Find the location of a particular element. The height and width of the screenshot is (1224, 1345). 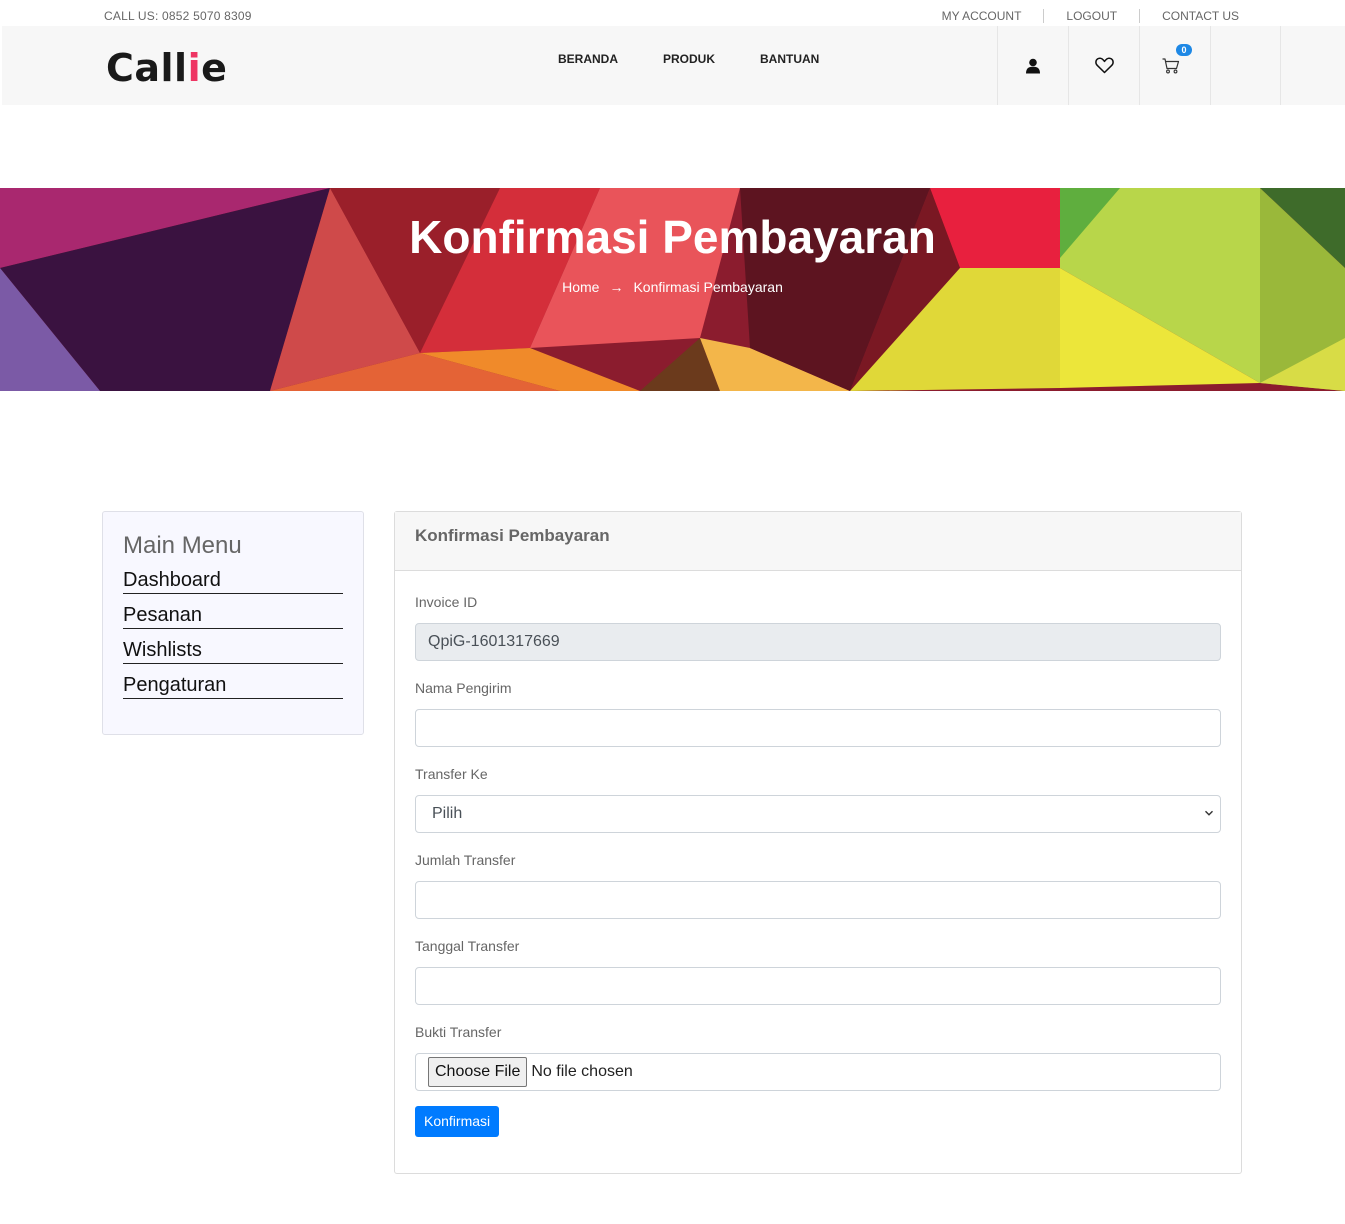

logout-link: LOGOUT is located at coordinates (1091, 16).